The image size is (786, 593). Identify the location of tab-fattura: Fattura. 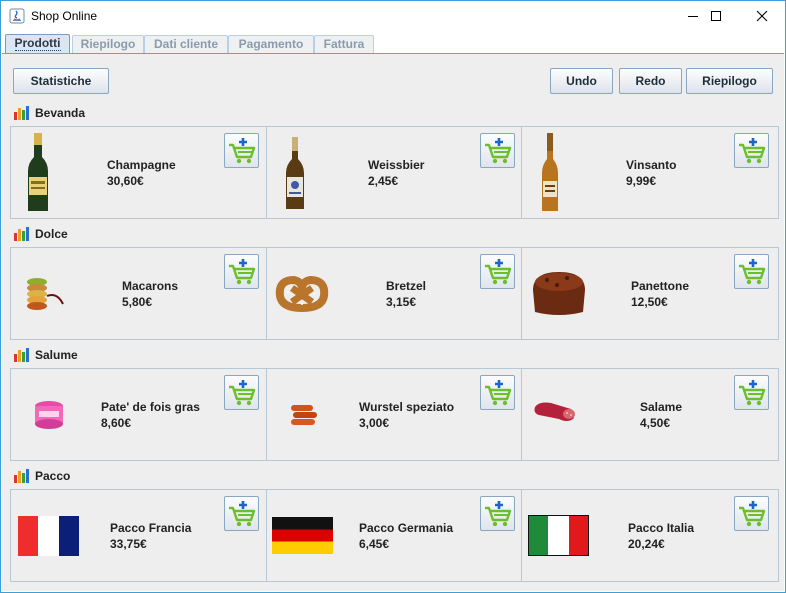
(344, 44).